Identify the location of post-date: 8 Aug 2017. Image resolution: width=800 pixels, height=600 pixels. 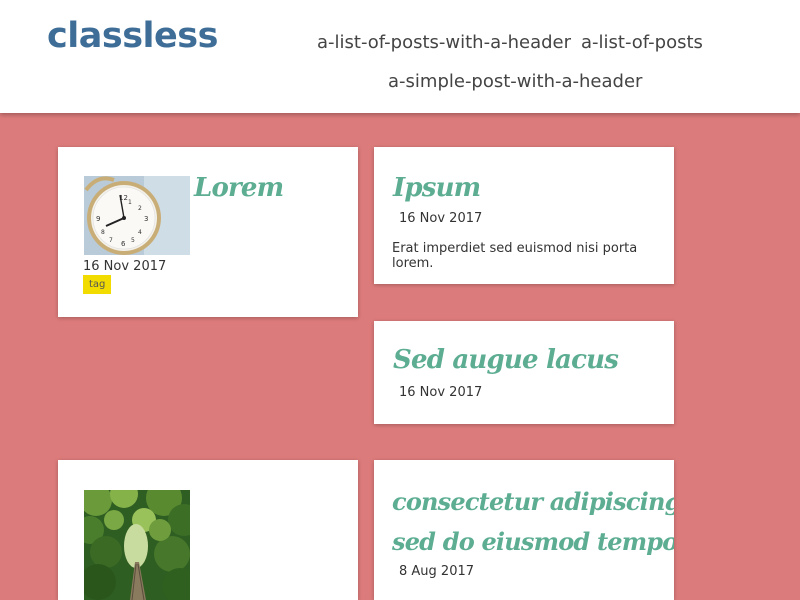
(437, 571).